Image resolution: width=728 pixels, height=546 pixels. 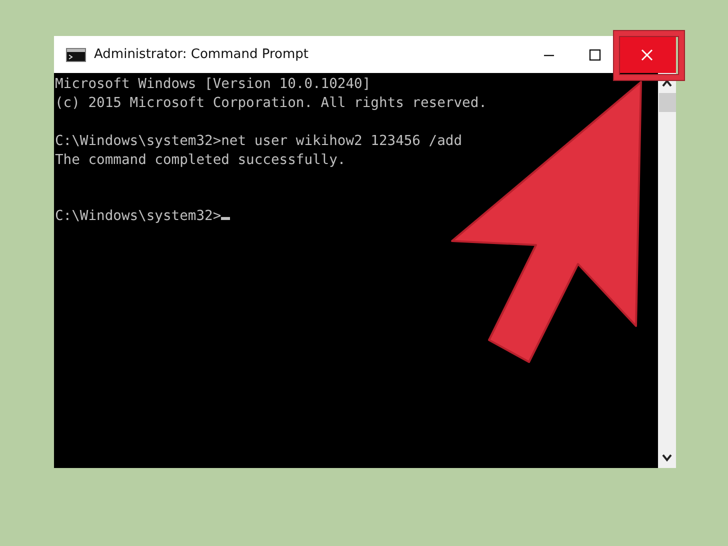 I want to click on window-title: Administrator: Command Prompt, so click(x=202, y=54).